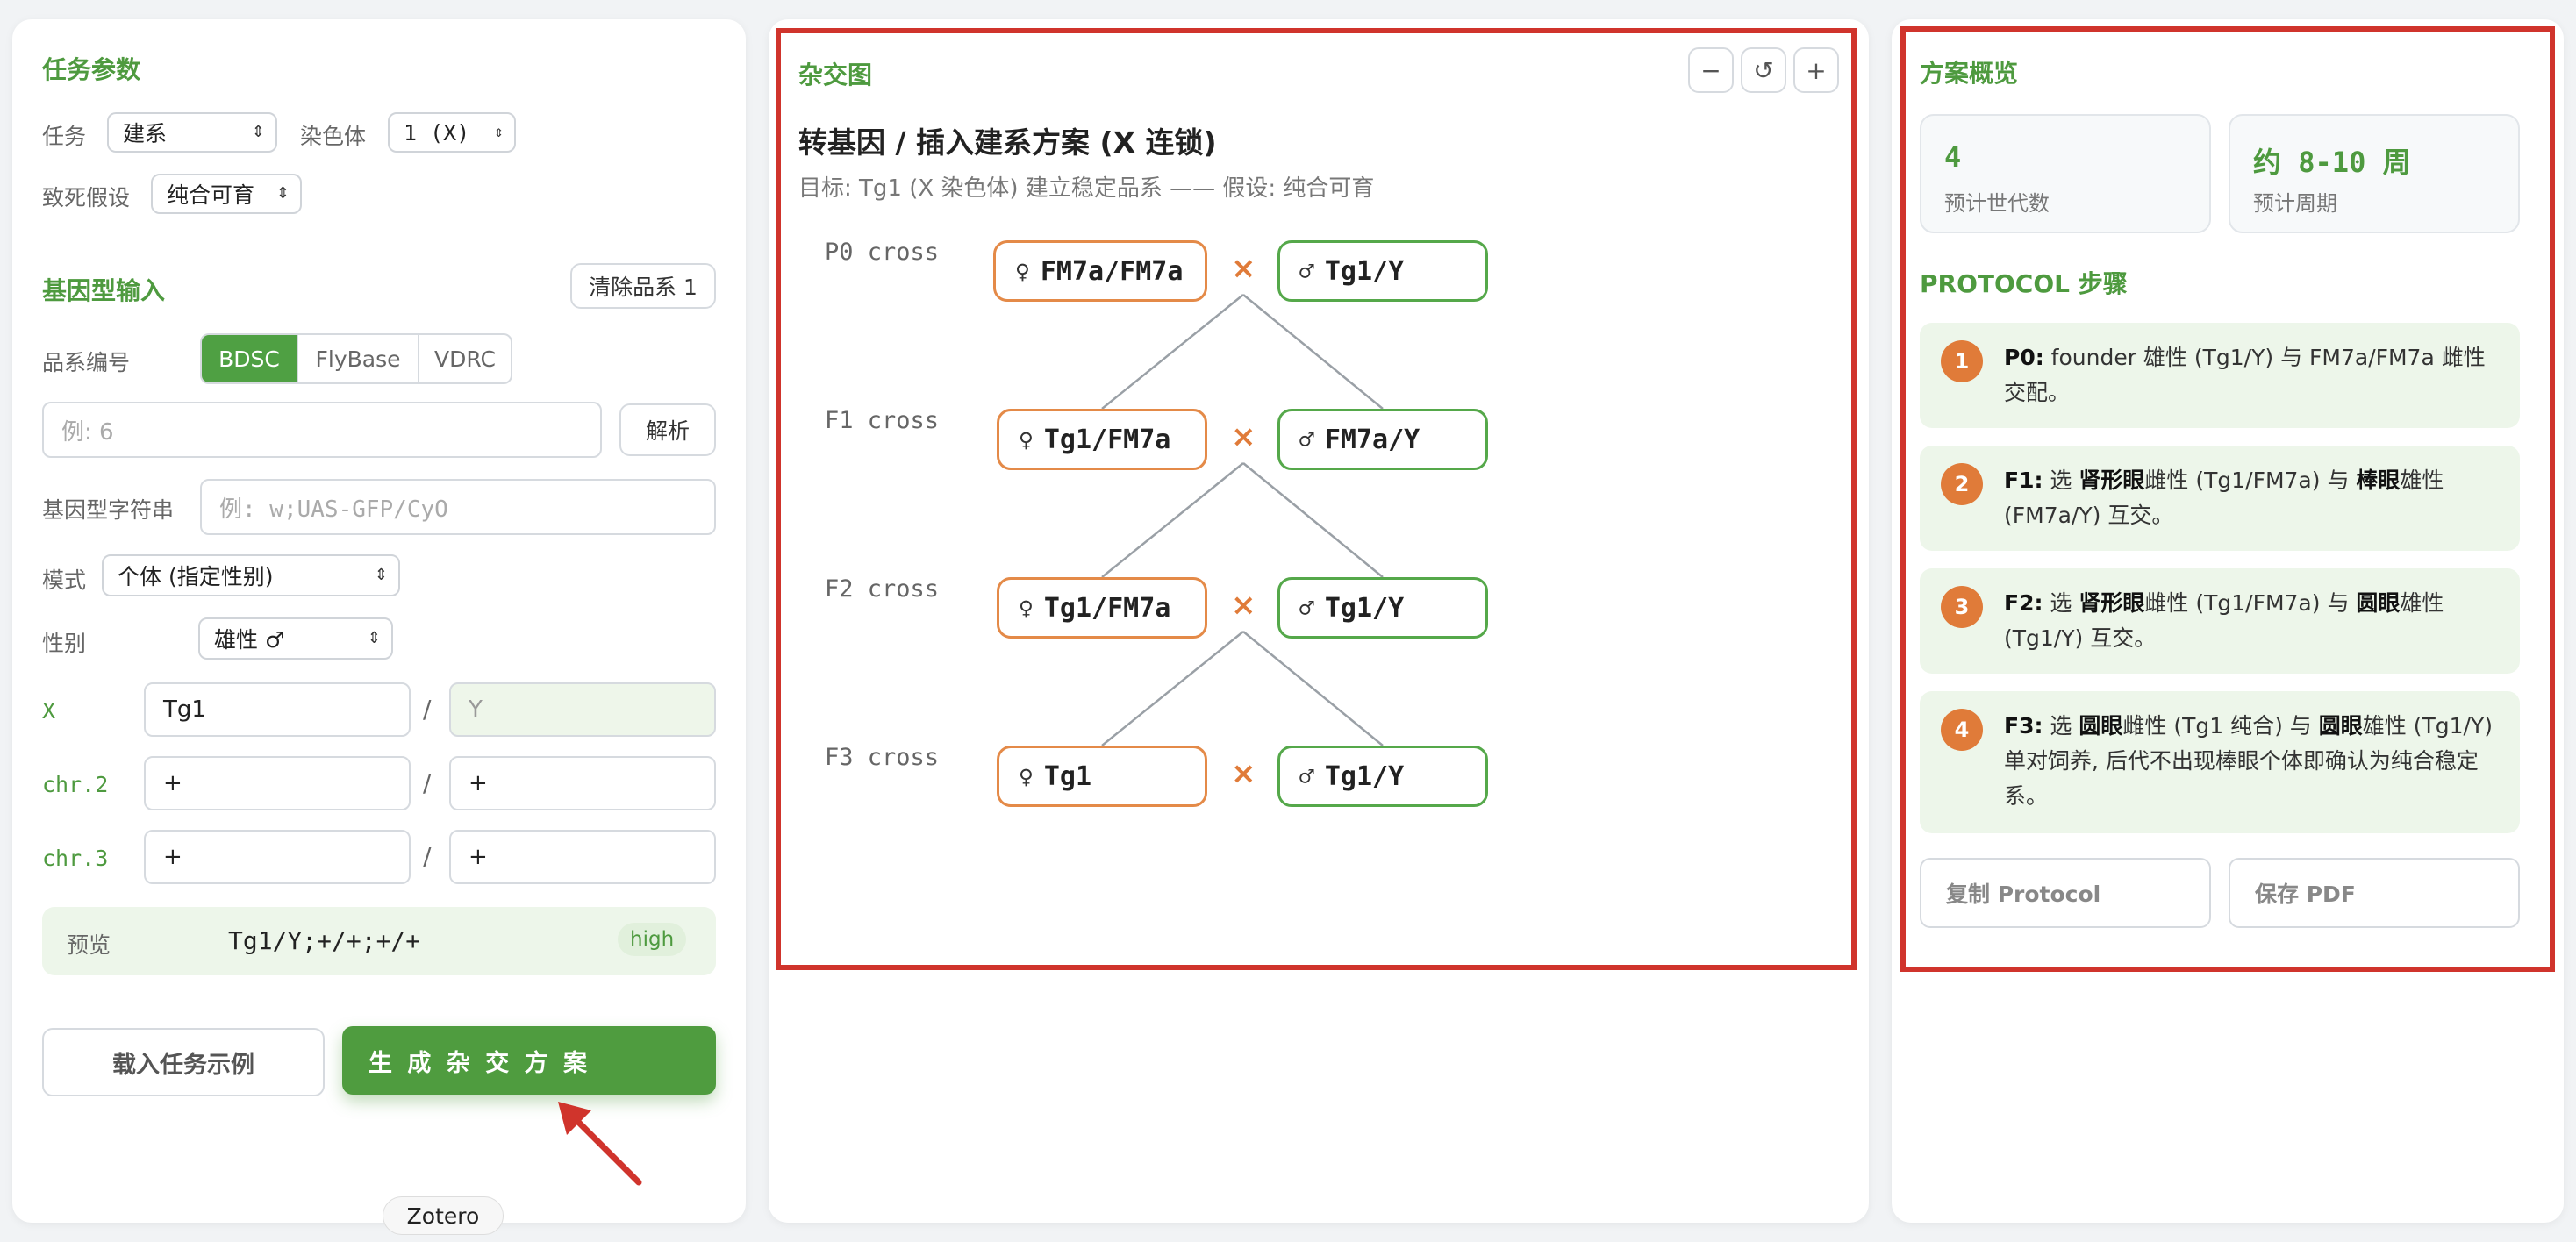 Image resolution: width=2576 pixels, height=1242 pixels. What do you see at coordinates (882, 757) in the screenshot?
I see `generation-label: F3 cross` at bounding box center [882, 757].